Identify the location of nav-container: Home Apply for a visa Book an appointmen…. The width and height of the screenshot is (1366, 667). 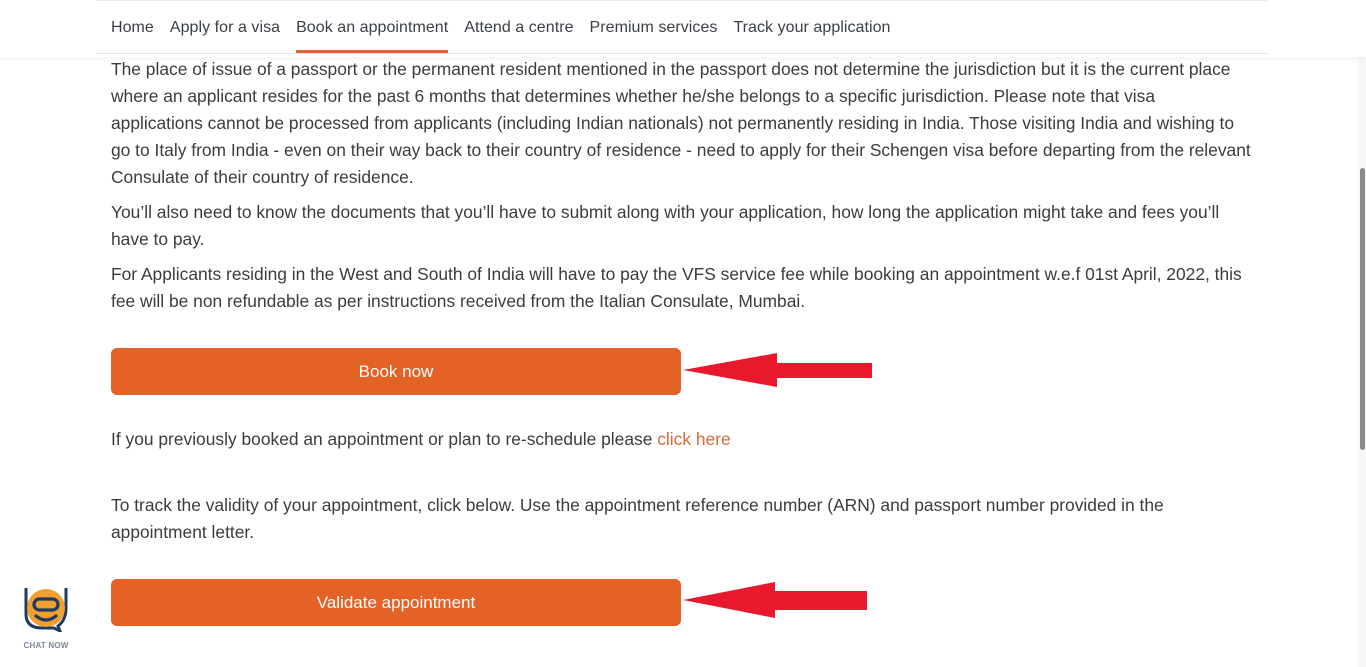
(681, 27).